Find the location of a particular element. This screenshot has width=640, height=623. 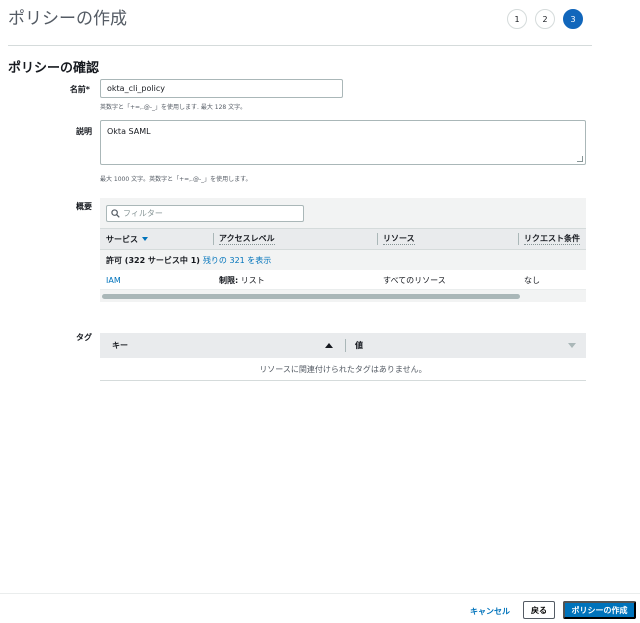

access-level-value: リスト is located at coordinates (251, 280).